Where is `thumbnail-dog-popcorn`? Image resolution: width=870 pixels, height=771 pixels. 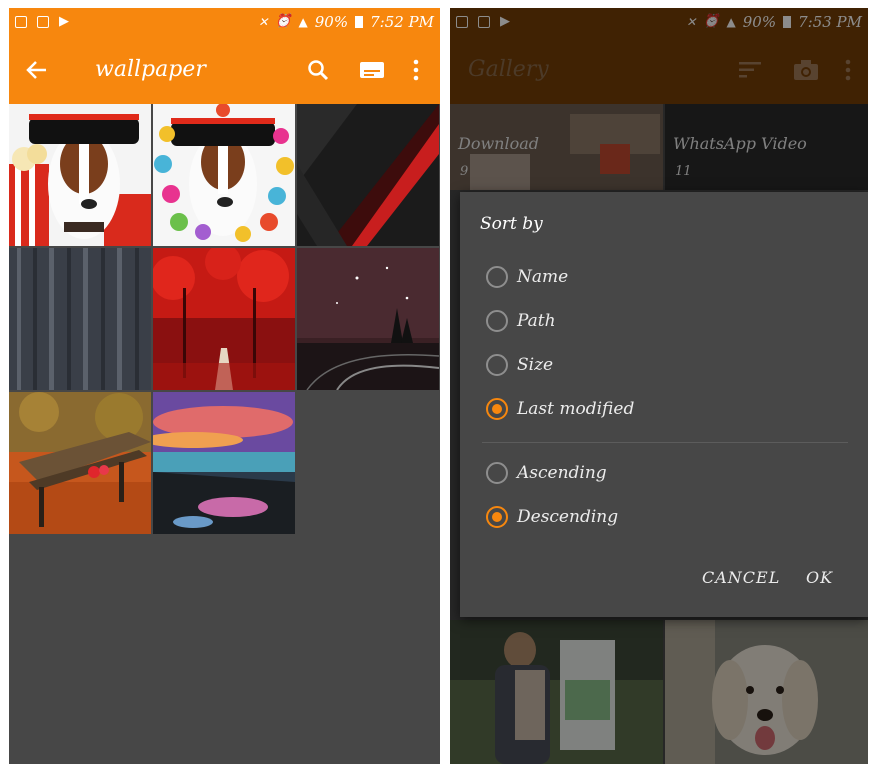
thumbnail-dog-popcorn is located at coordinates (80, 175).